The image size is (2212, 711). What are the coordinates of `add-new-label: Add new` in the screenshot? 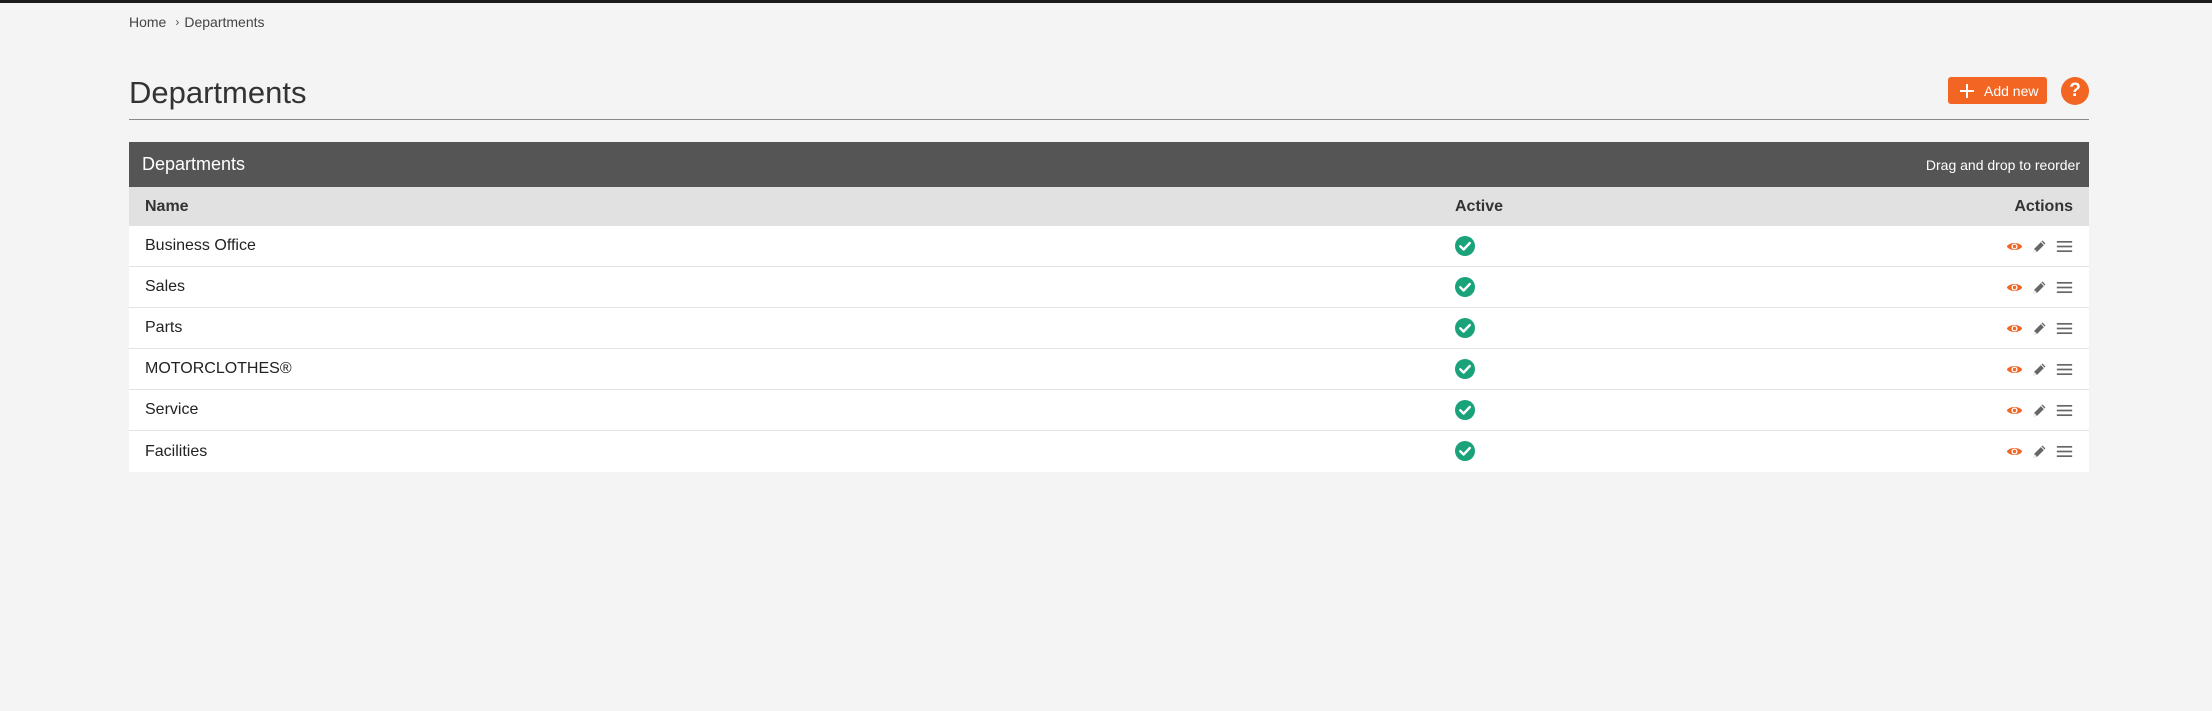 It's located at (2011, 90).